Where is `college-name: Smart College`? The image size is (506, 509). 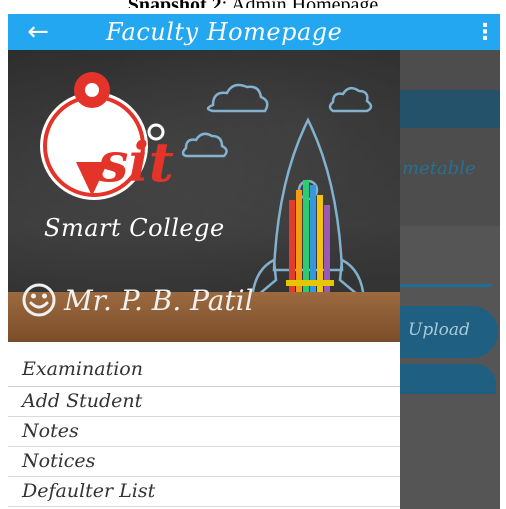
college-name: Smart College is located at coordinates (134, 228).